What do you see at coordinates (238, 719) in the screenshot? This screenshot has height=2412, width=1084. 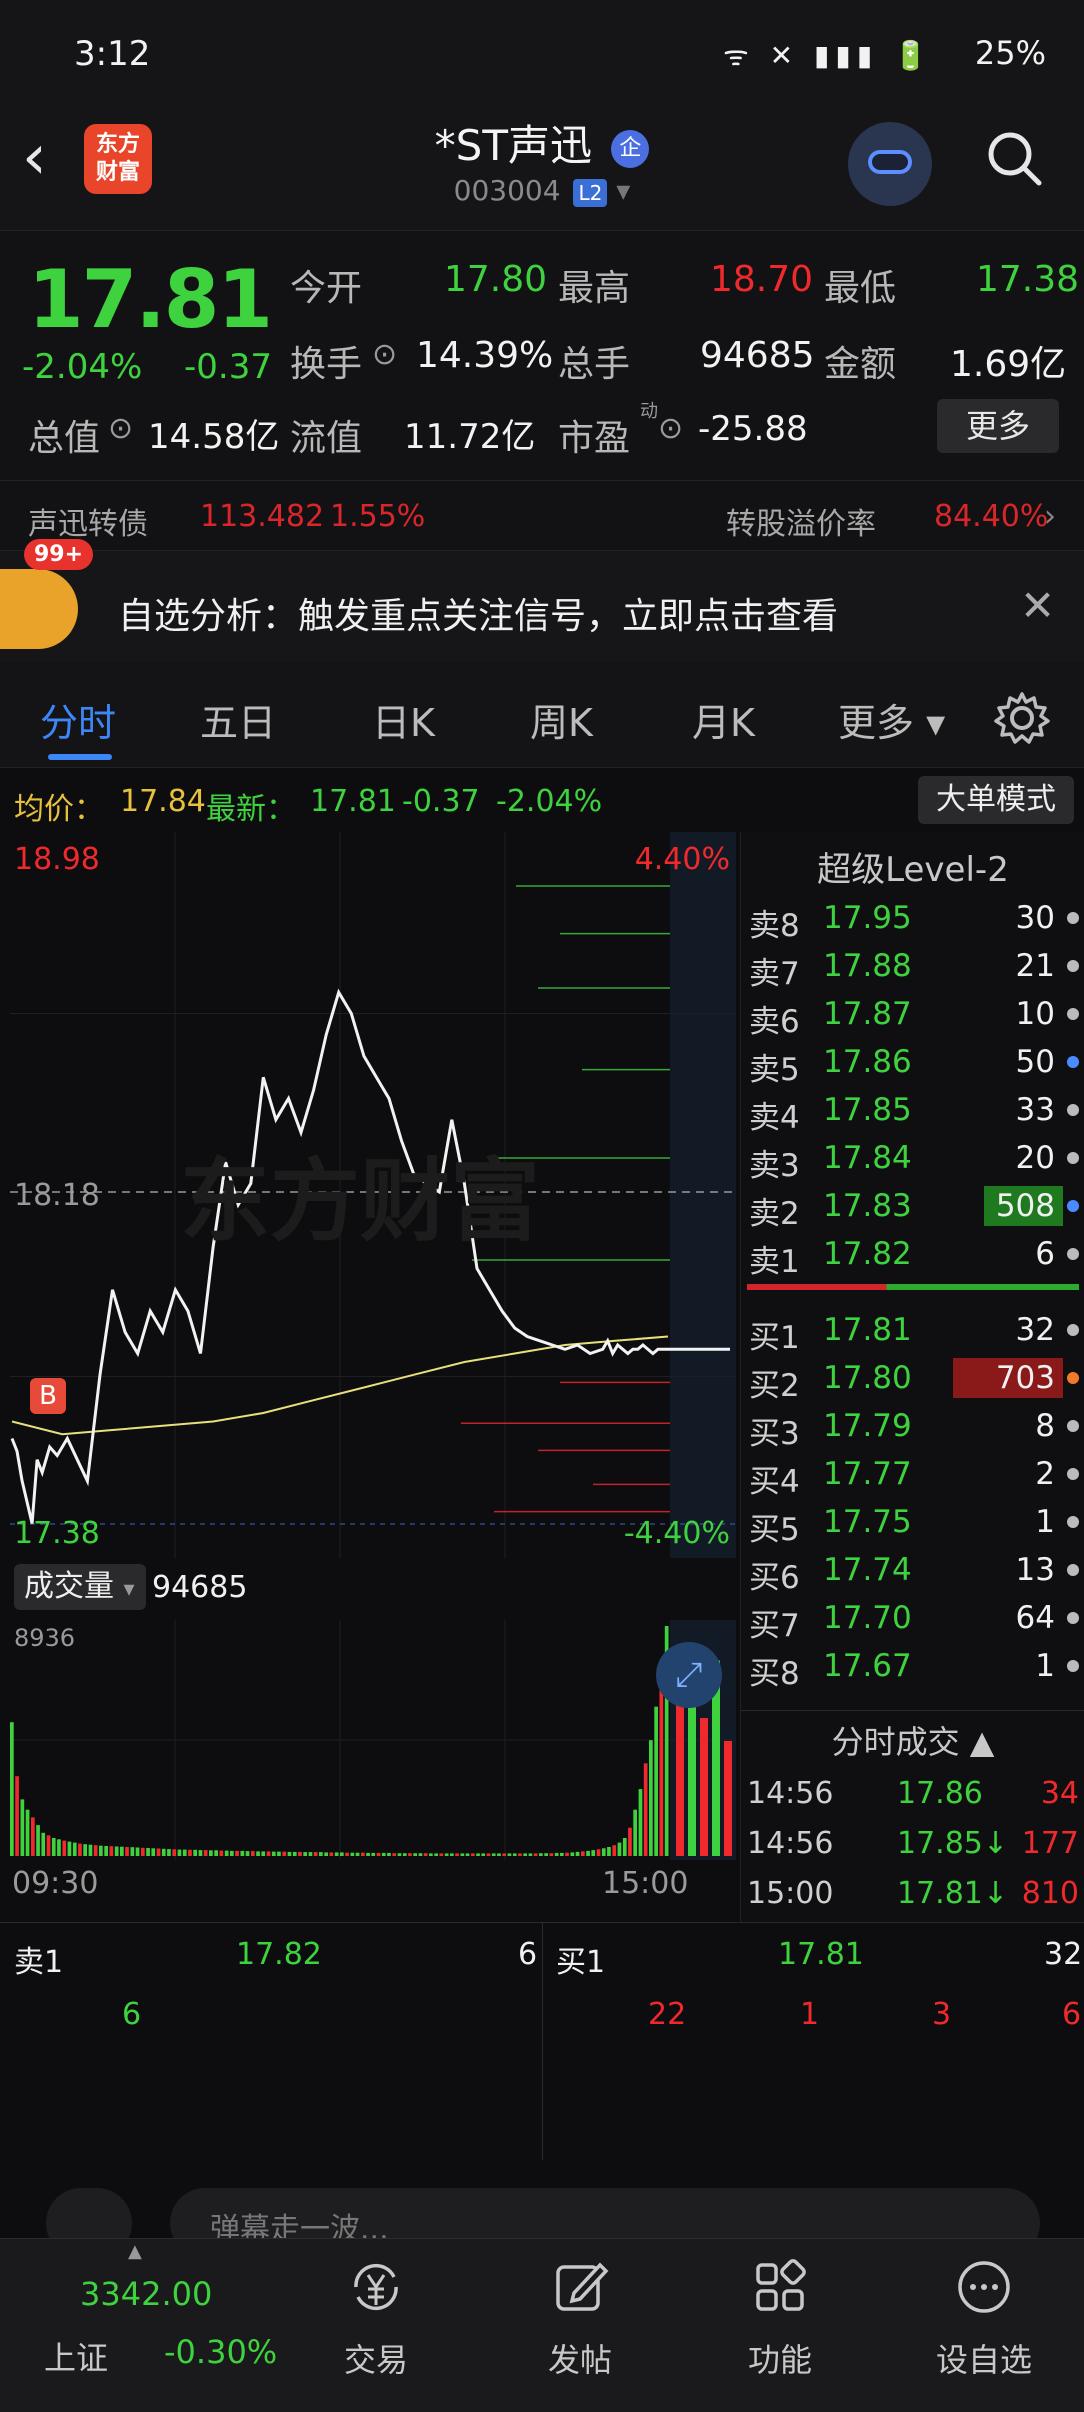 I see `tab-five-day: 五日` at bounding box center [238, 719].